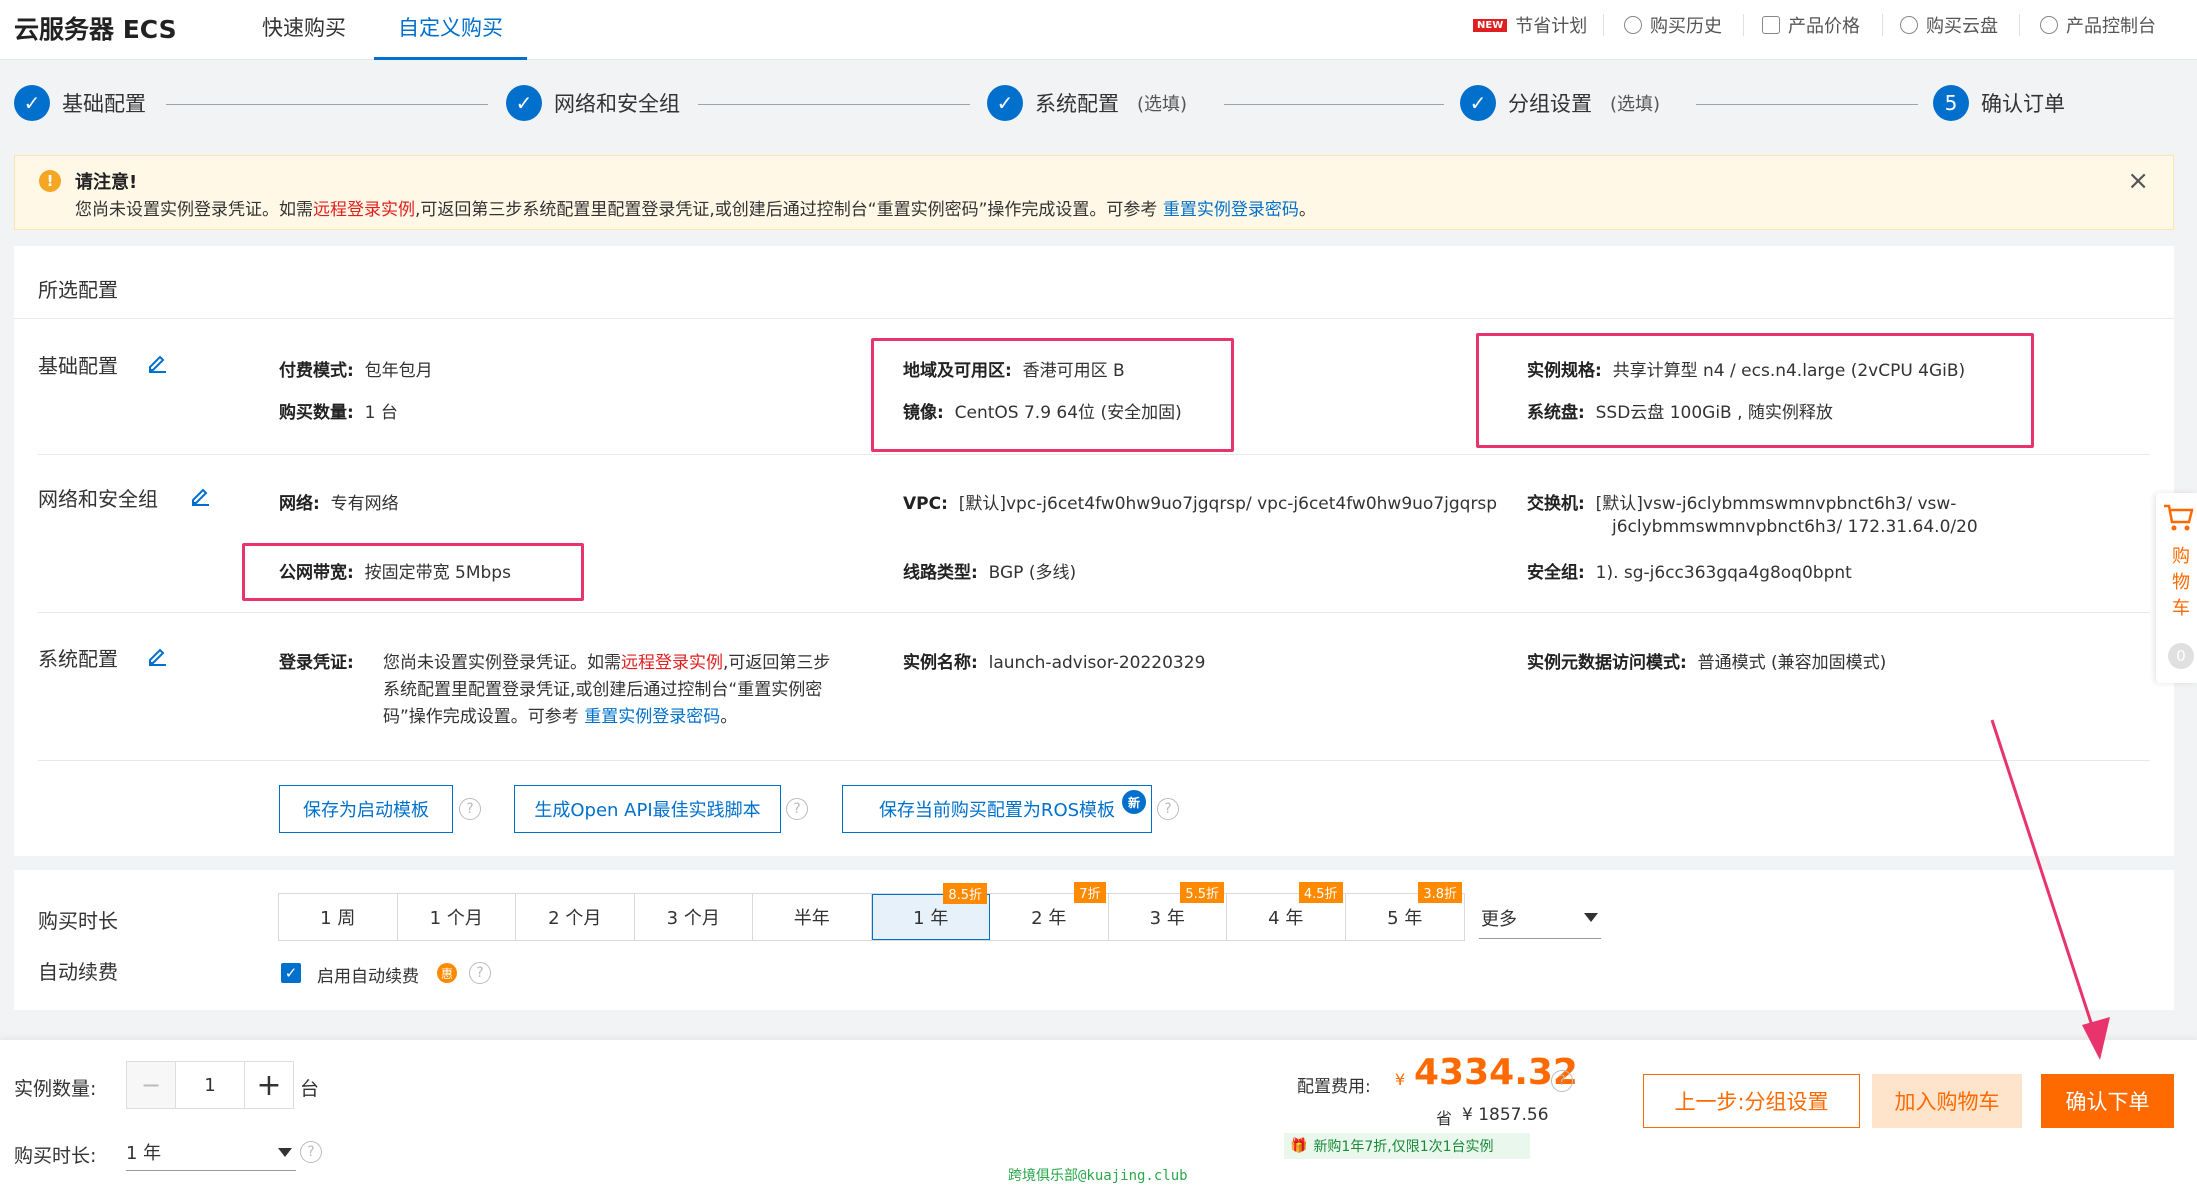 The image size is (2197, 1190). What do you see at coordinates (989, 570) in the screenshot?
I see `line-type-field: 线路类型: BGP (多线)` at bounding box center [989, 570].